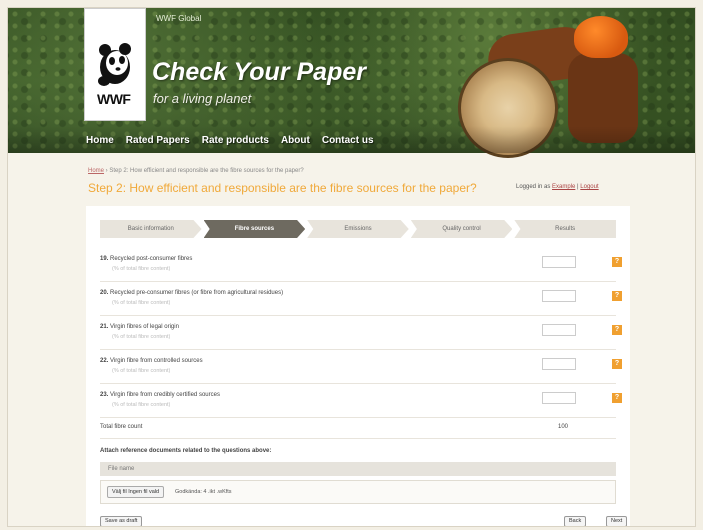 The width and height of the screenshot is (703, 530). Describe the element at coordinates (104, 395) in the screenshot. I see `question-number: 23.` at that location.